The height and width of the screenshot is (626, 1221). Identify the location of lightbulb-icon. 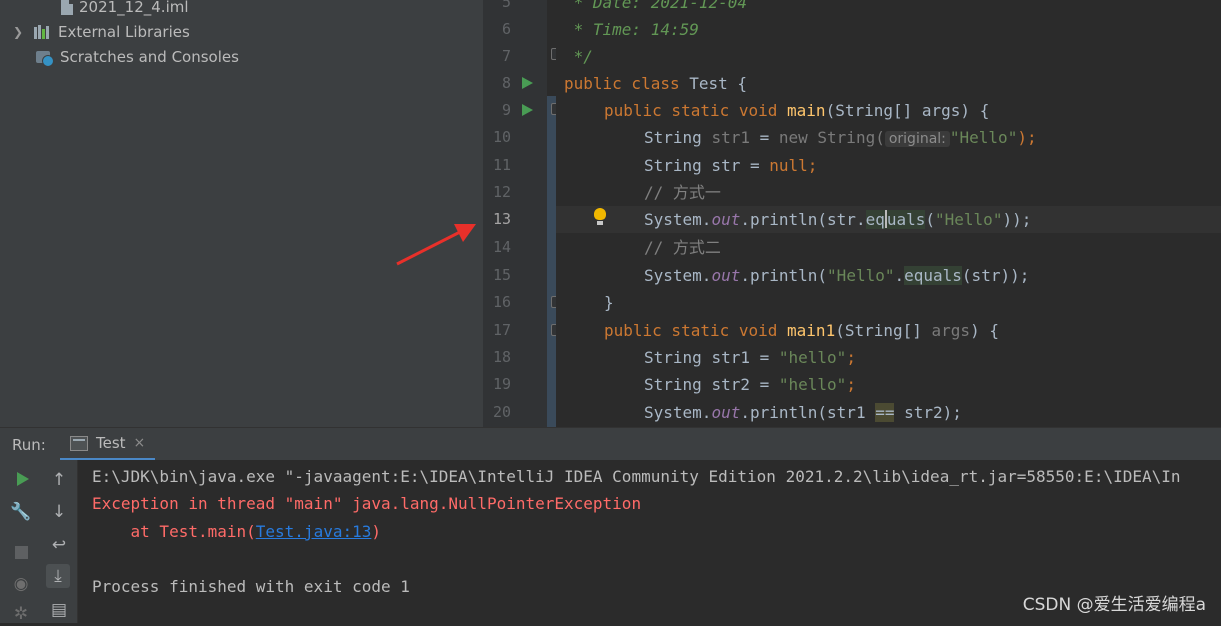
(600, 216).